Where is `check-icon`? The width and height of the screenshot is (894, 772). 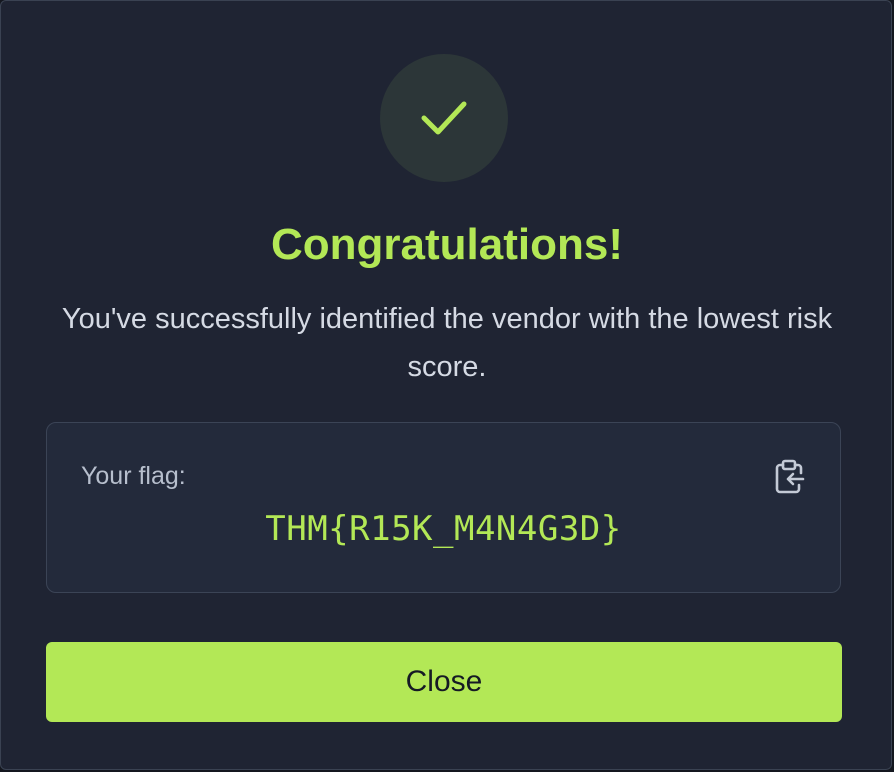
check-icon is located at coordinates (444, 118).